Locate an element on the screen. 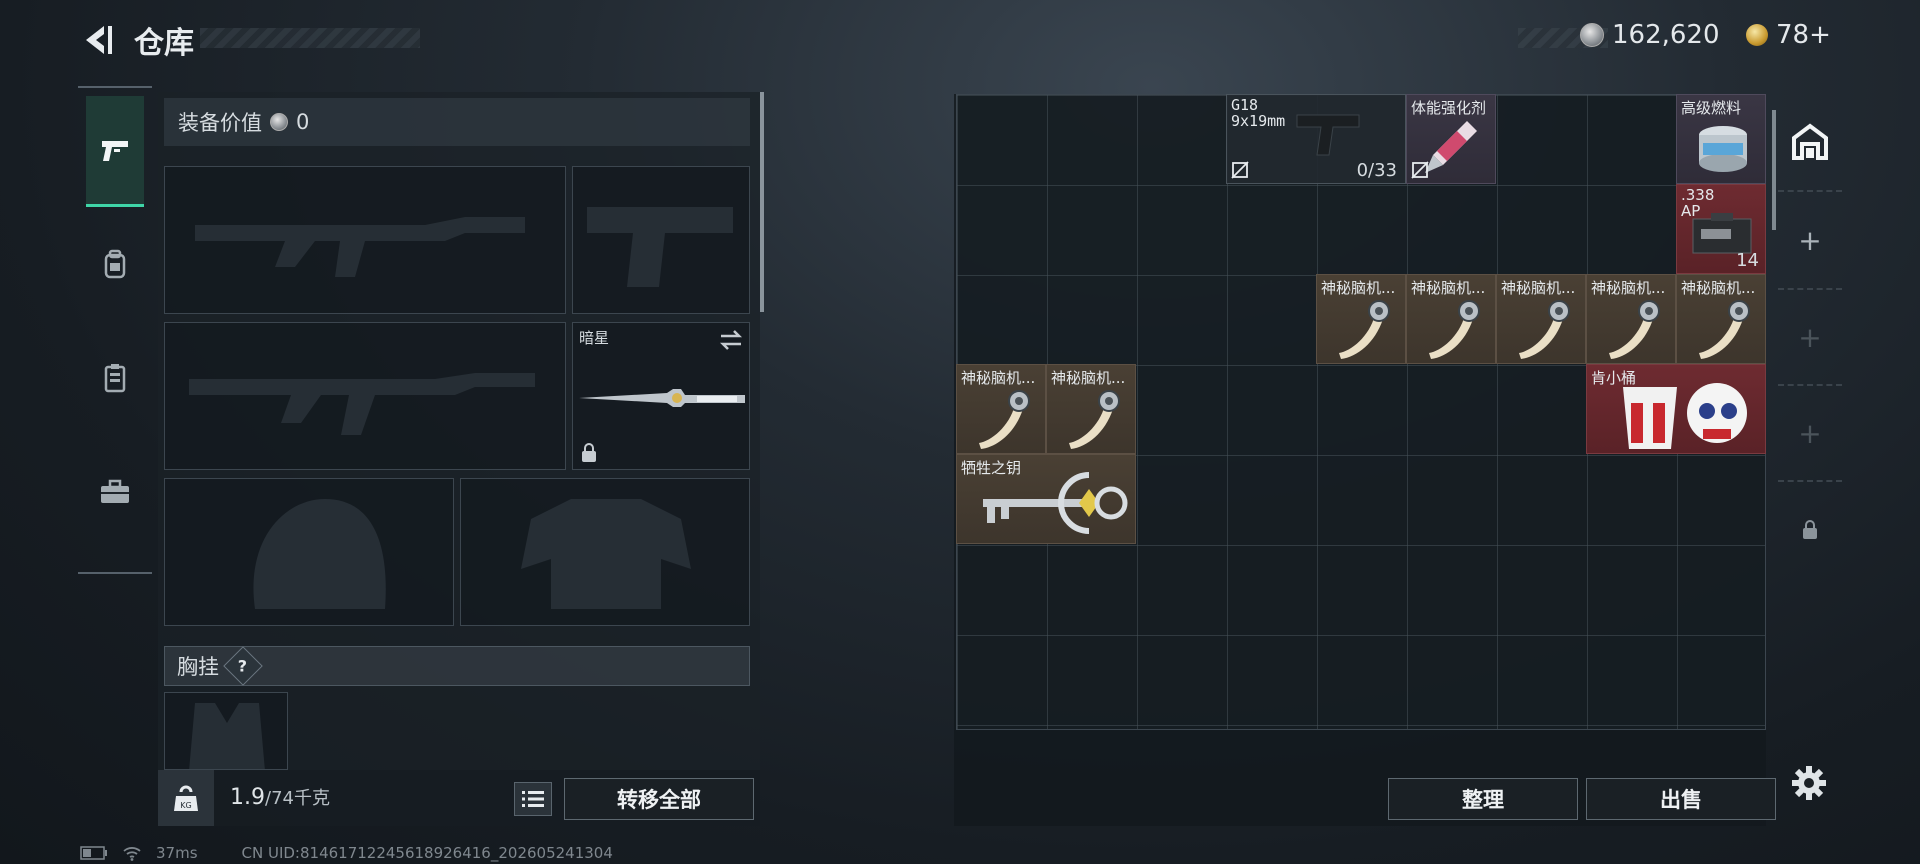 The height and width of the screenshot is (864, 1920). help-button: ? is located at coordinates (243, 666).